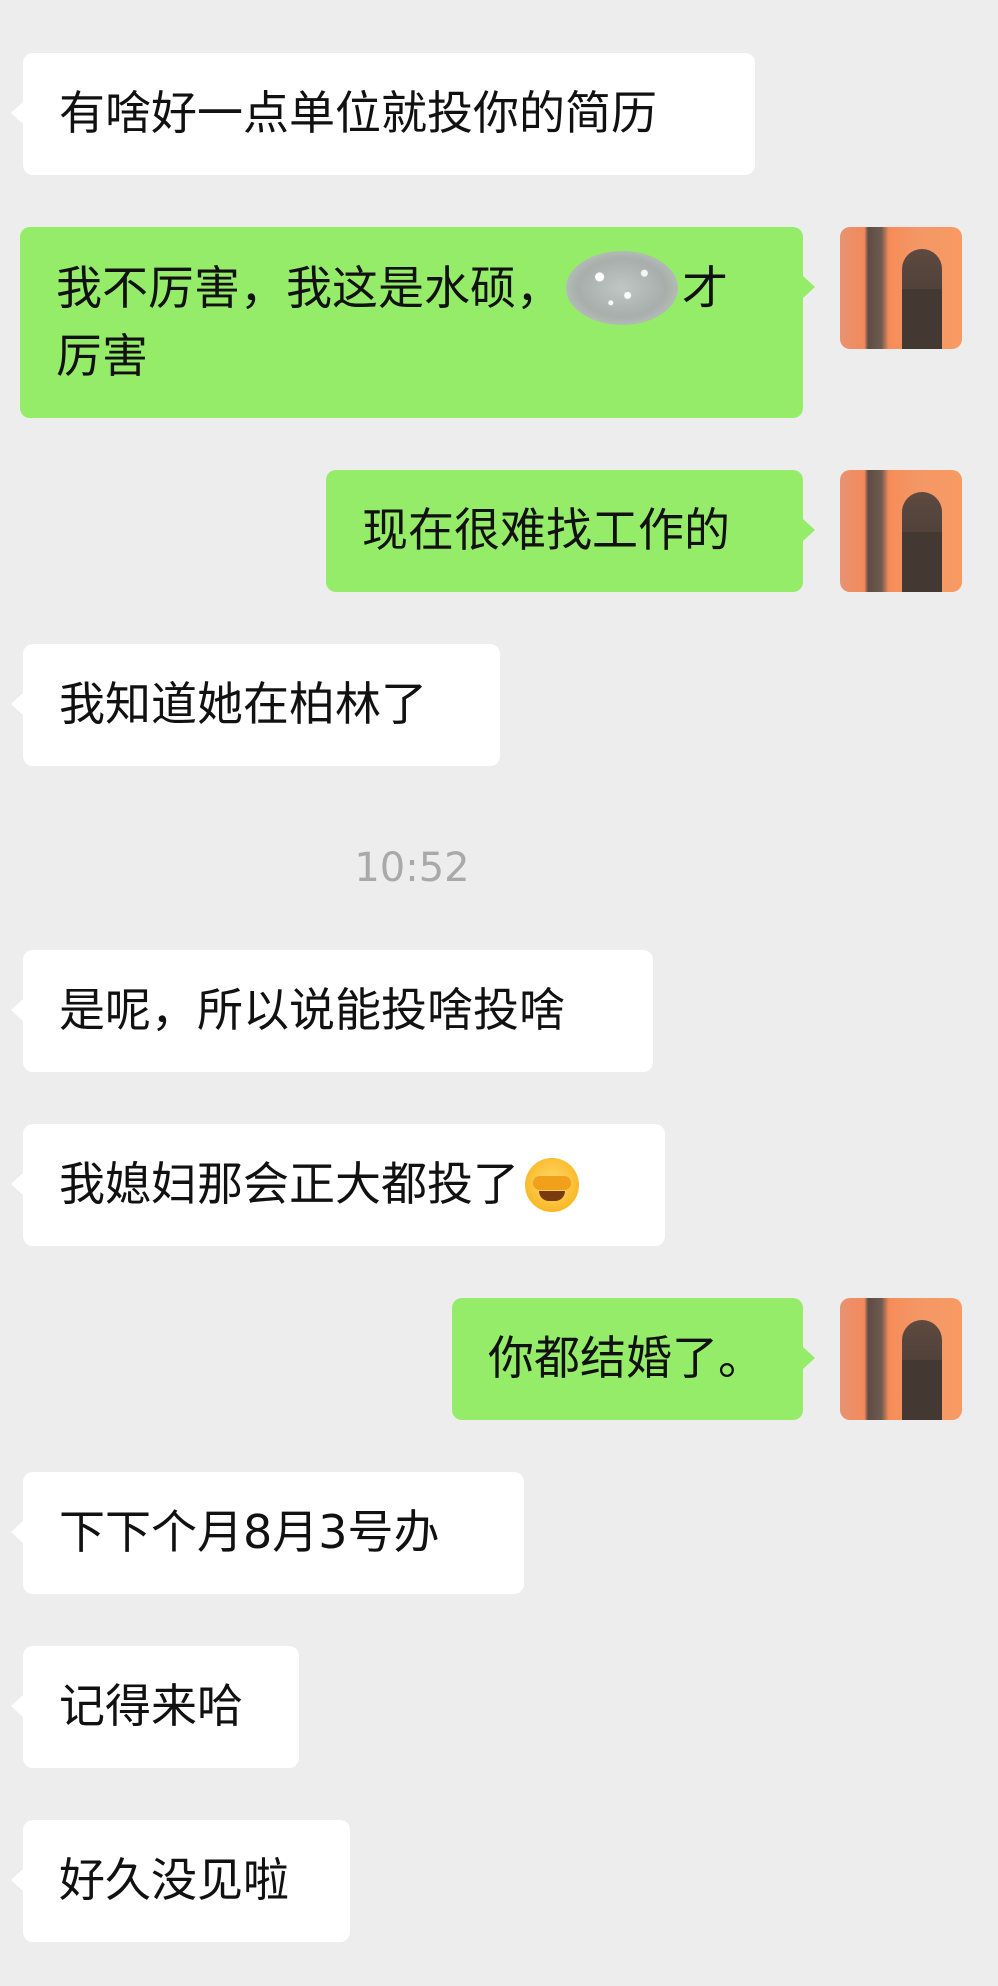 This screenshot has width=998, height=1986. I want to click on message-text: 我不厉害，我这是水硕，, so click(309, 288).